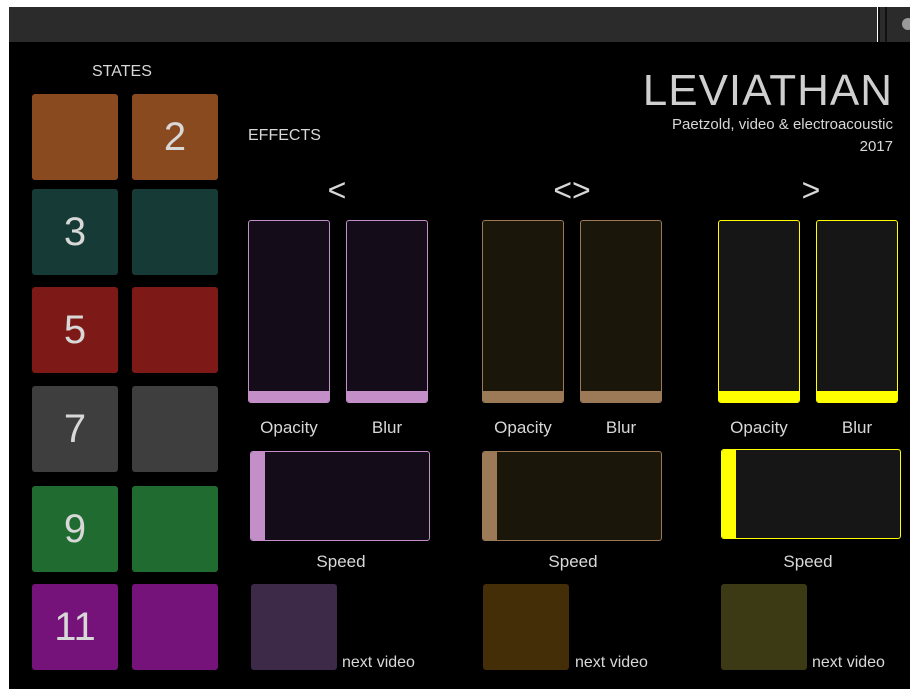 The image size is (910, 689). I want to click on next-video-button-left, so click(294, 627).